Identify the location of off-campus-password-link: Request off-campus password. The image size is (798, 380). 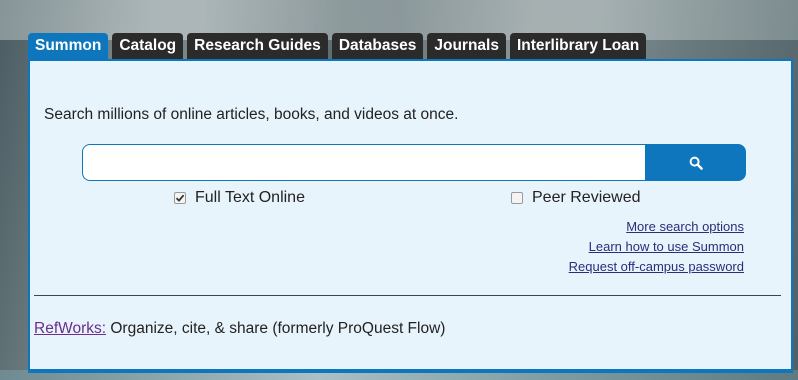
(656, 267).